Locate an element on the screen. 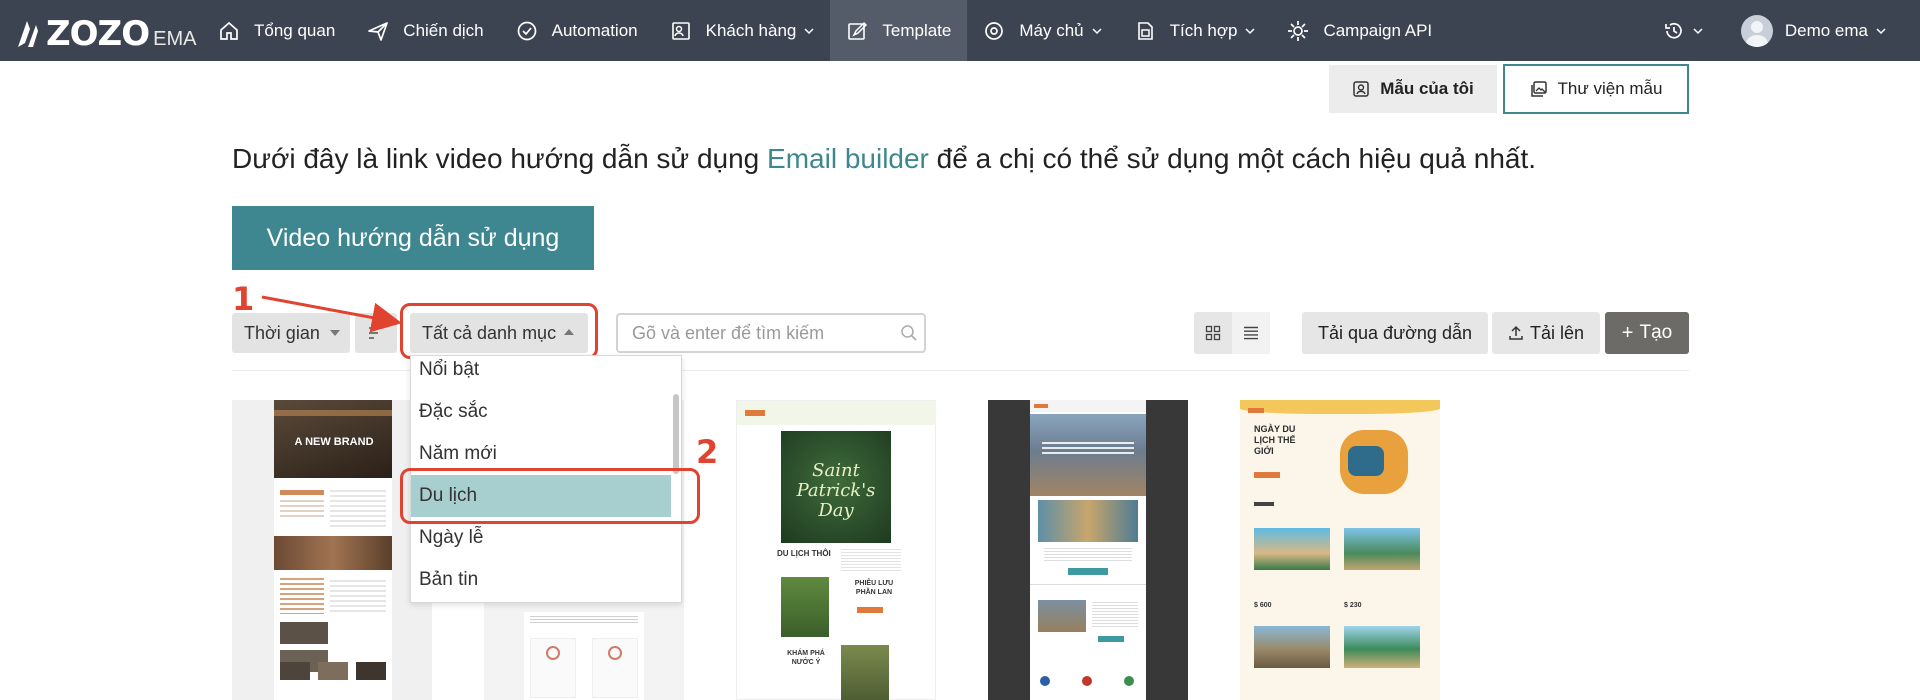  user-menu: Demo ema is located at coordinates (1822, 30).